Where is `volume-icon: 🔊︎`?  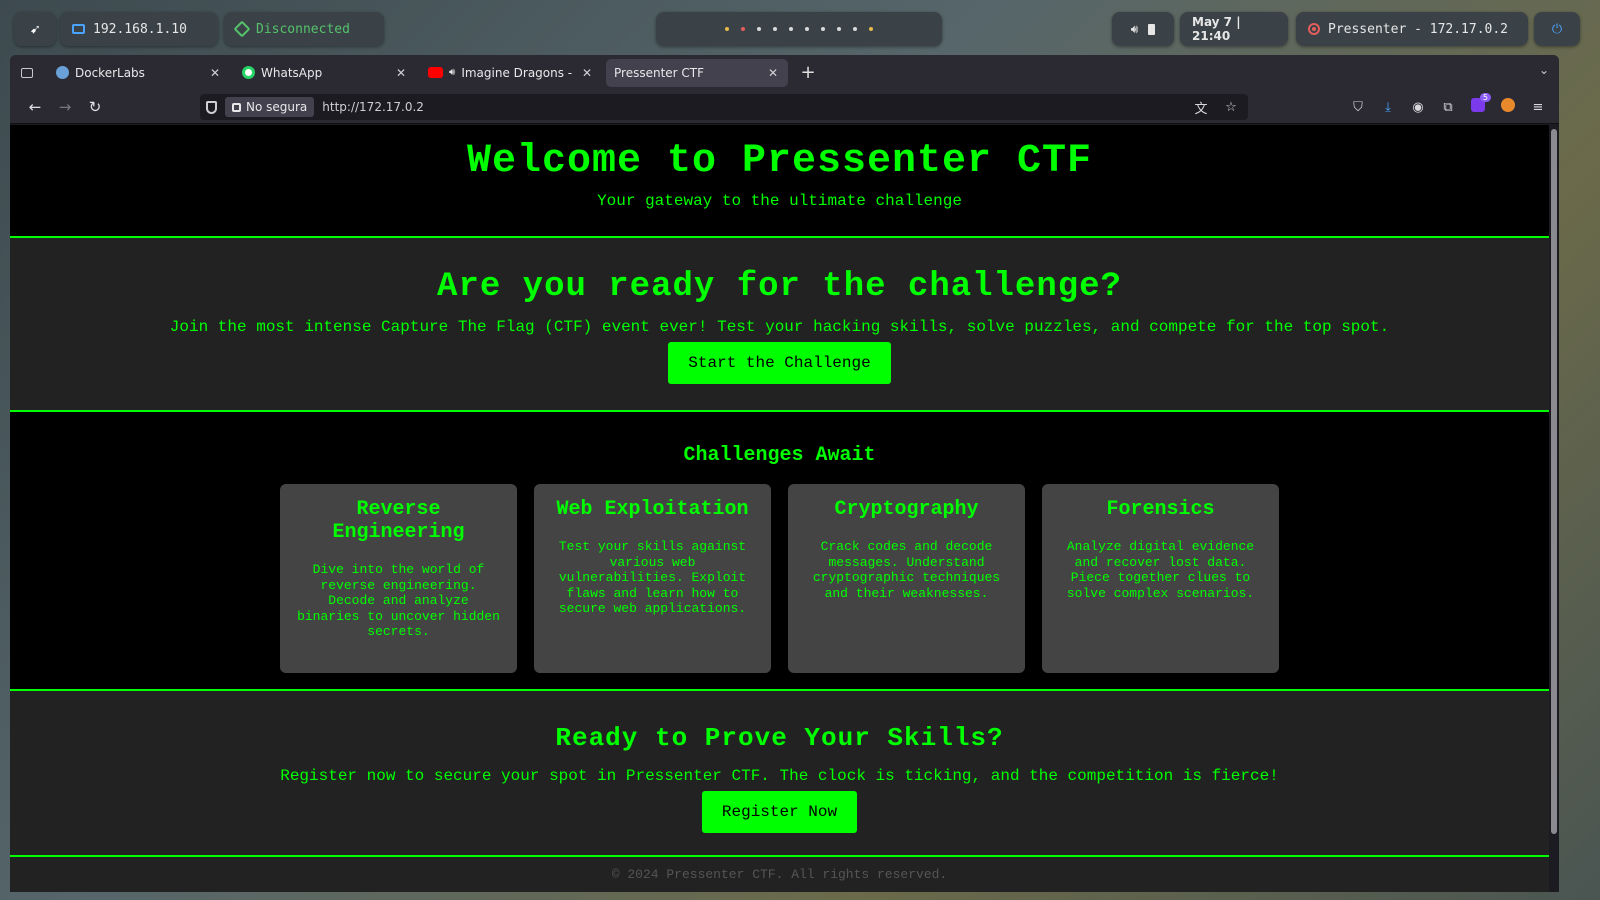
volume-icon: 🔊︎ is located at coordinates (1135, 29).